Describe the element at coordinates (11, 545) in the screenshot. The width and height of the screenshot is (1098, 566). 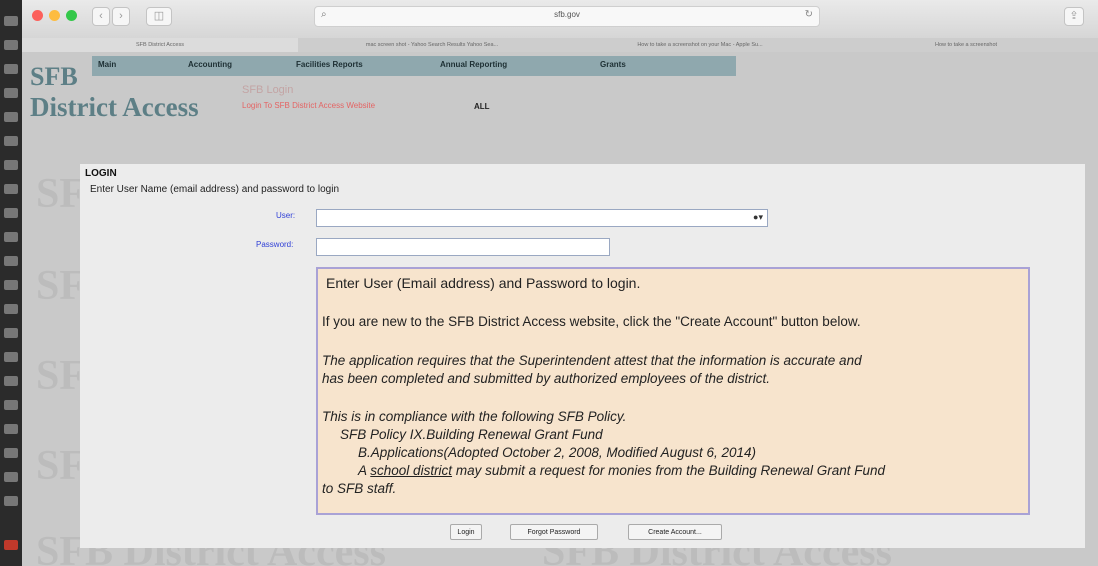
I see `color-swatch-icon` at that location.